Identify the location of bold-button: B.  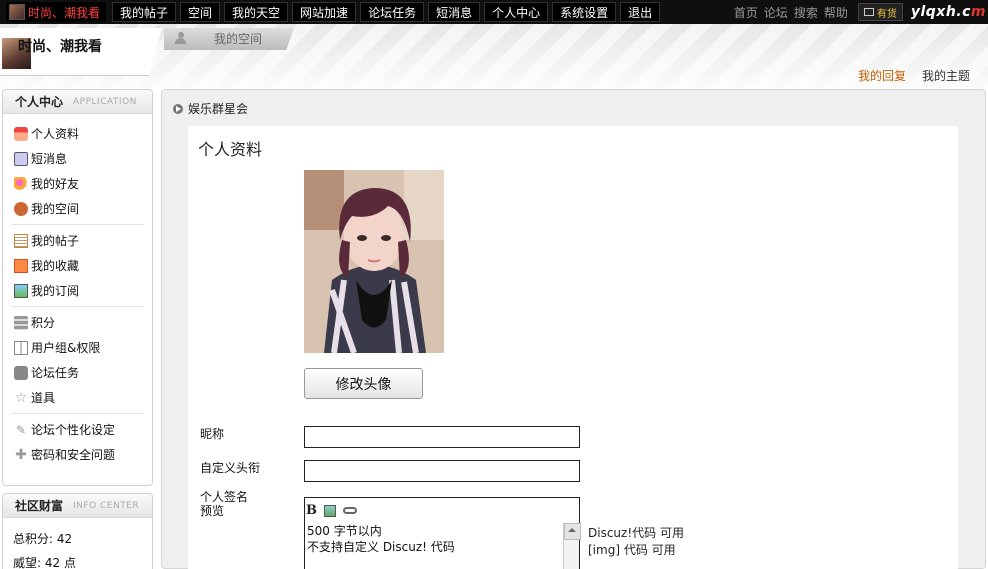
(311, 510).